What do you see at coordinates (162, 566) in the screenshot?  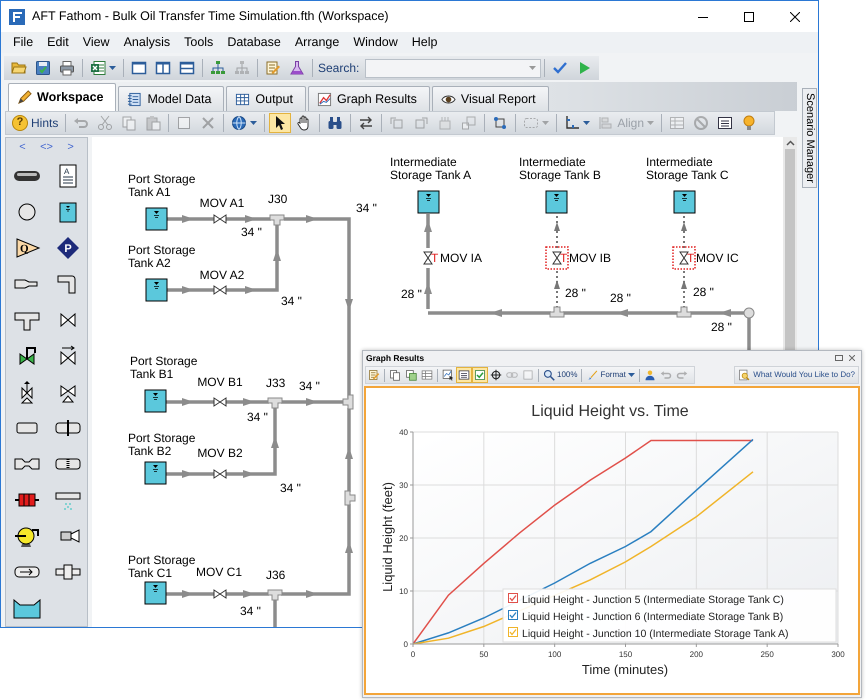 I see `tank-label: Port Storage Tank C1` at bounding box center [162, 566].